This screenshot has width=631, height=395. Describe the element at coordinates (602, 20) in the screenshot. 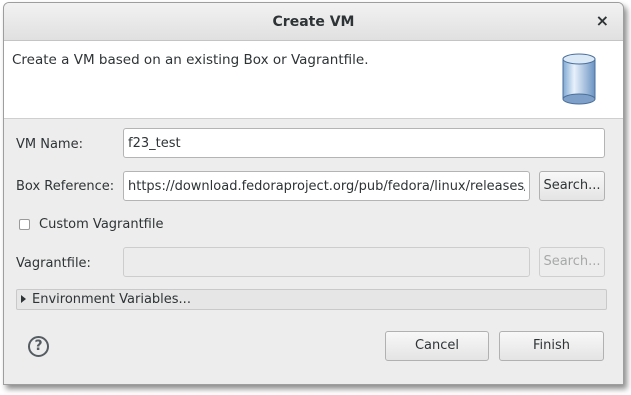

I see `close-icon: ×` at that location.